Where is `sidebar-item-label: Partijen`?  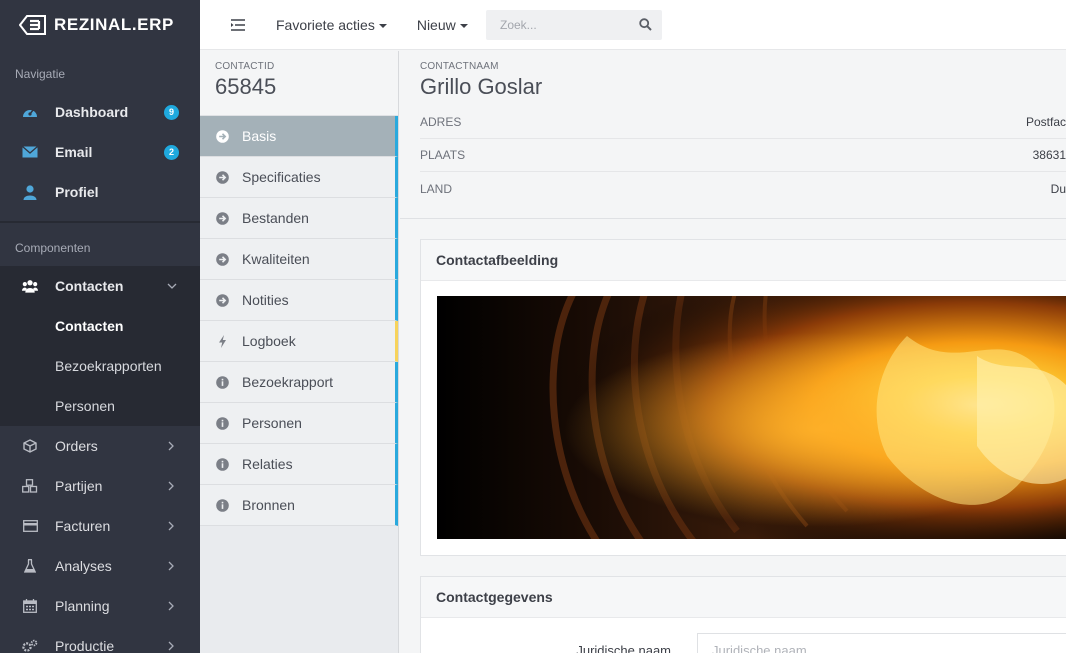 sidebar-item-label: Partijen is located at coordinates (79, 486).